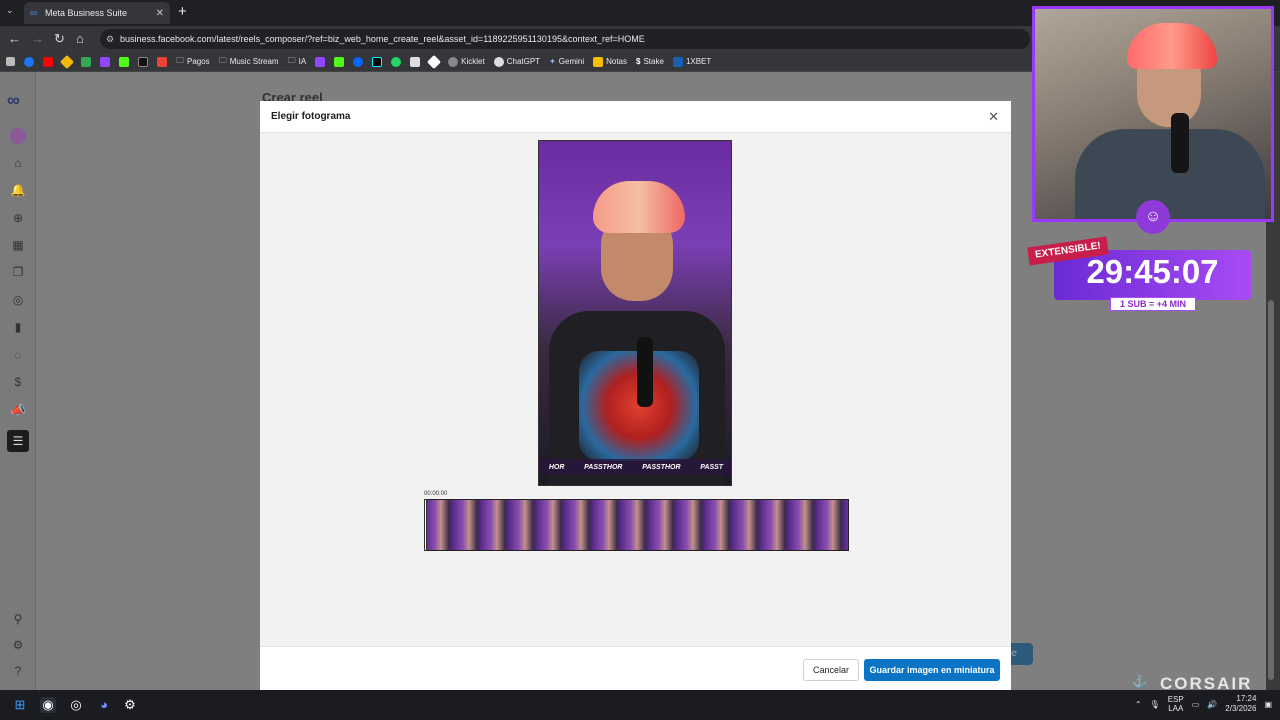  I want to click on bookmark-folder-pagos: 🗀 Pagos, so click(193, 62).